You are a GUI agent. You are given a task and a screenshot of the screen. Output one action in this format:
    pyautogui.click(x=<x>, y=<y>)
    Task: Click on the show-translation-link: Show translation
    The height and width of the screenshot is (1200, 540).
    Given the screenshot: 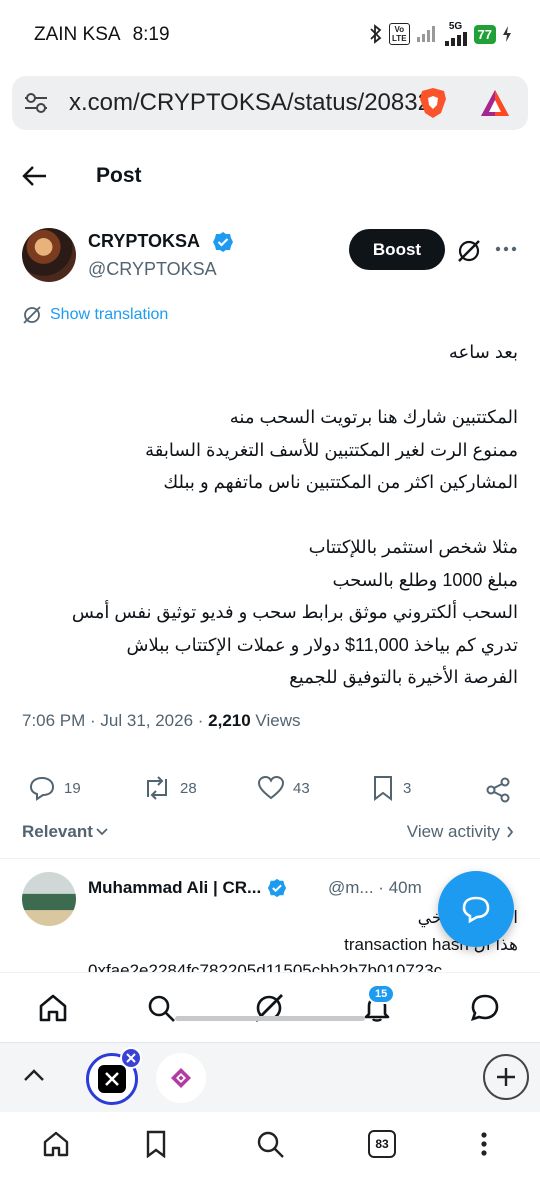 What is the action you would take?
    pyautogui.click(x=95, y=315)
    